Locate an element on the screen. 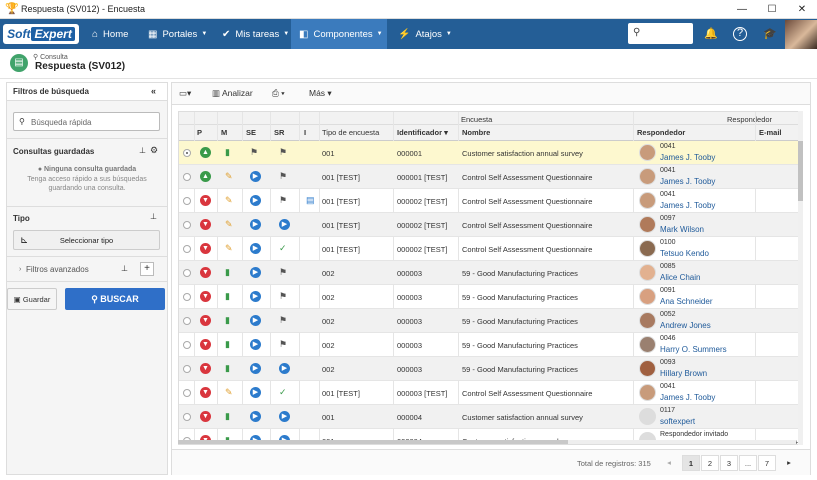 The height and width of the screenshot is (480, 817). nav-mis-tareas: ✔ Mis tareas ▼ is located at coordinates (255, 34).